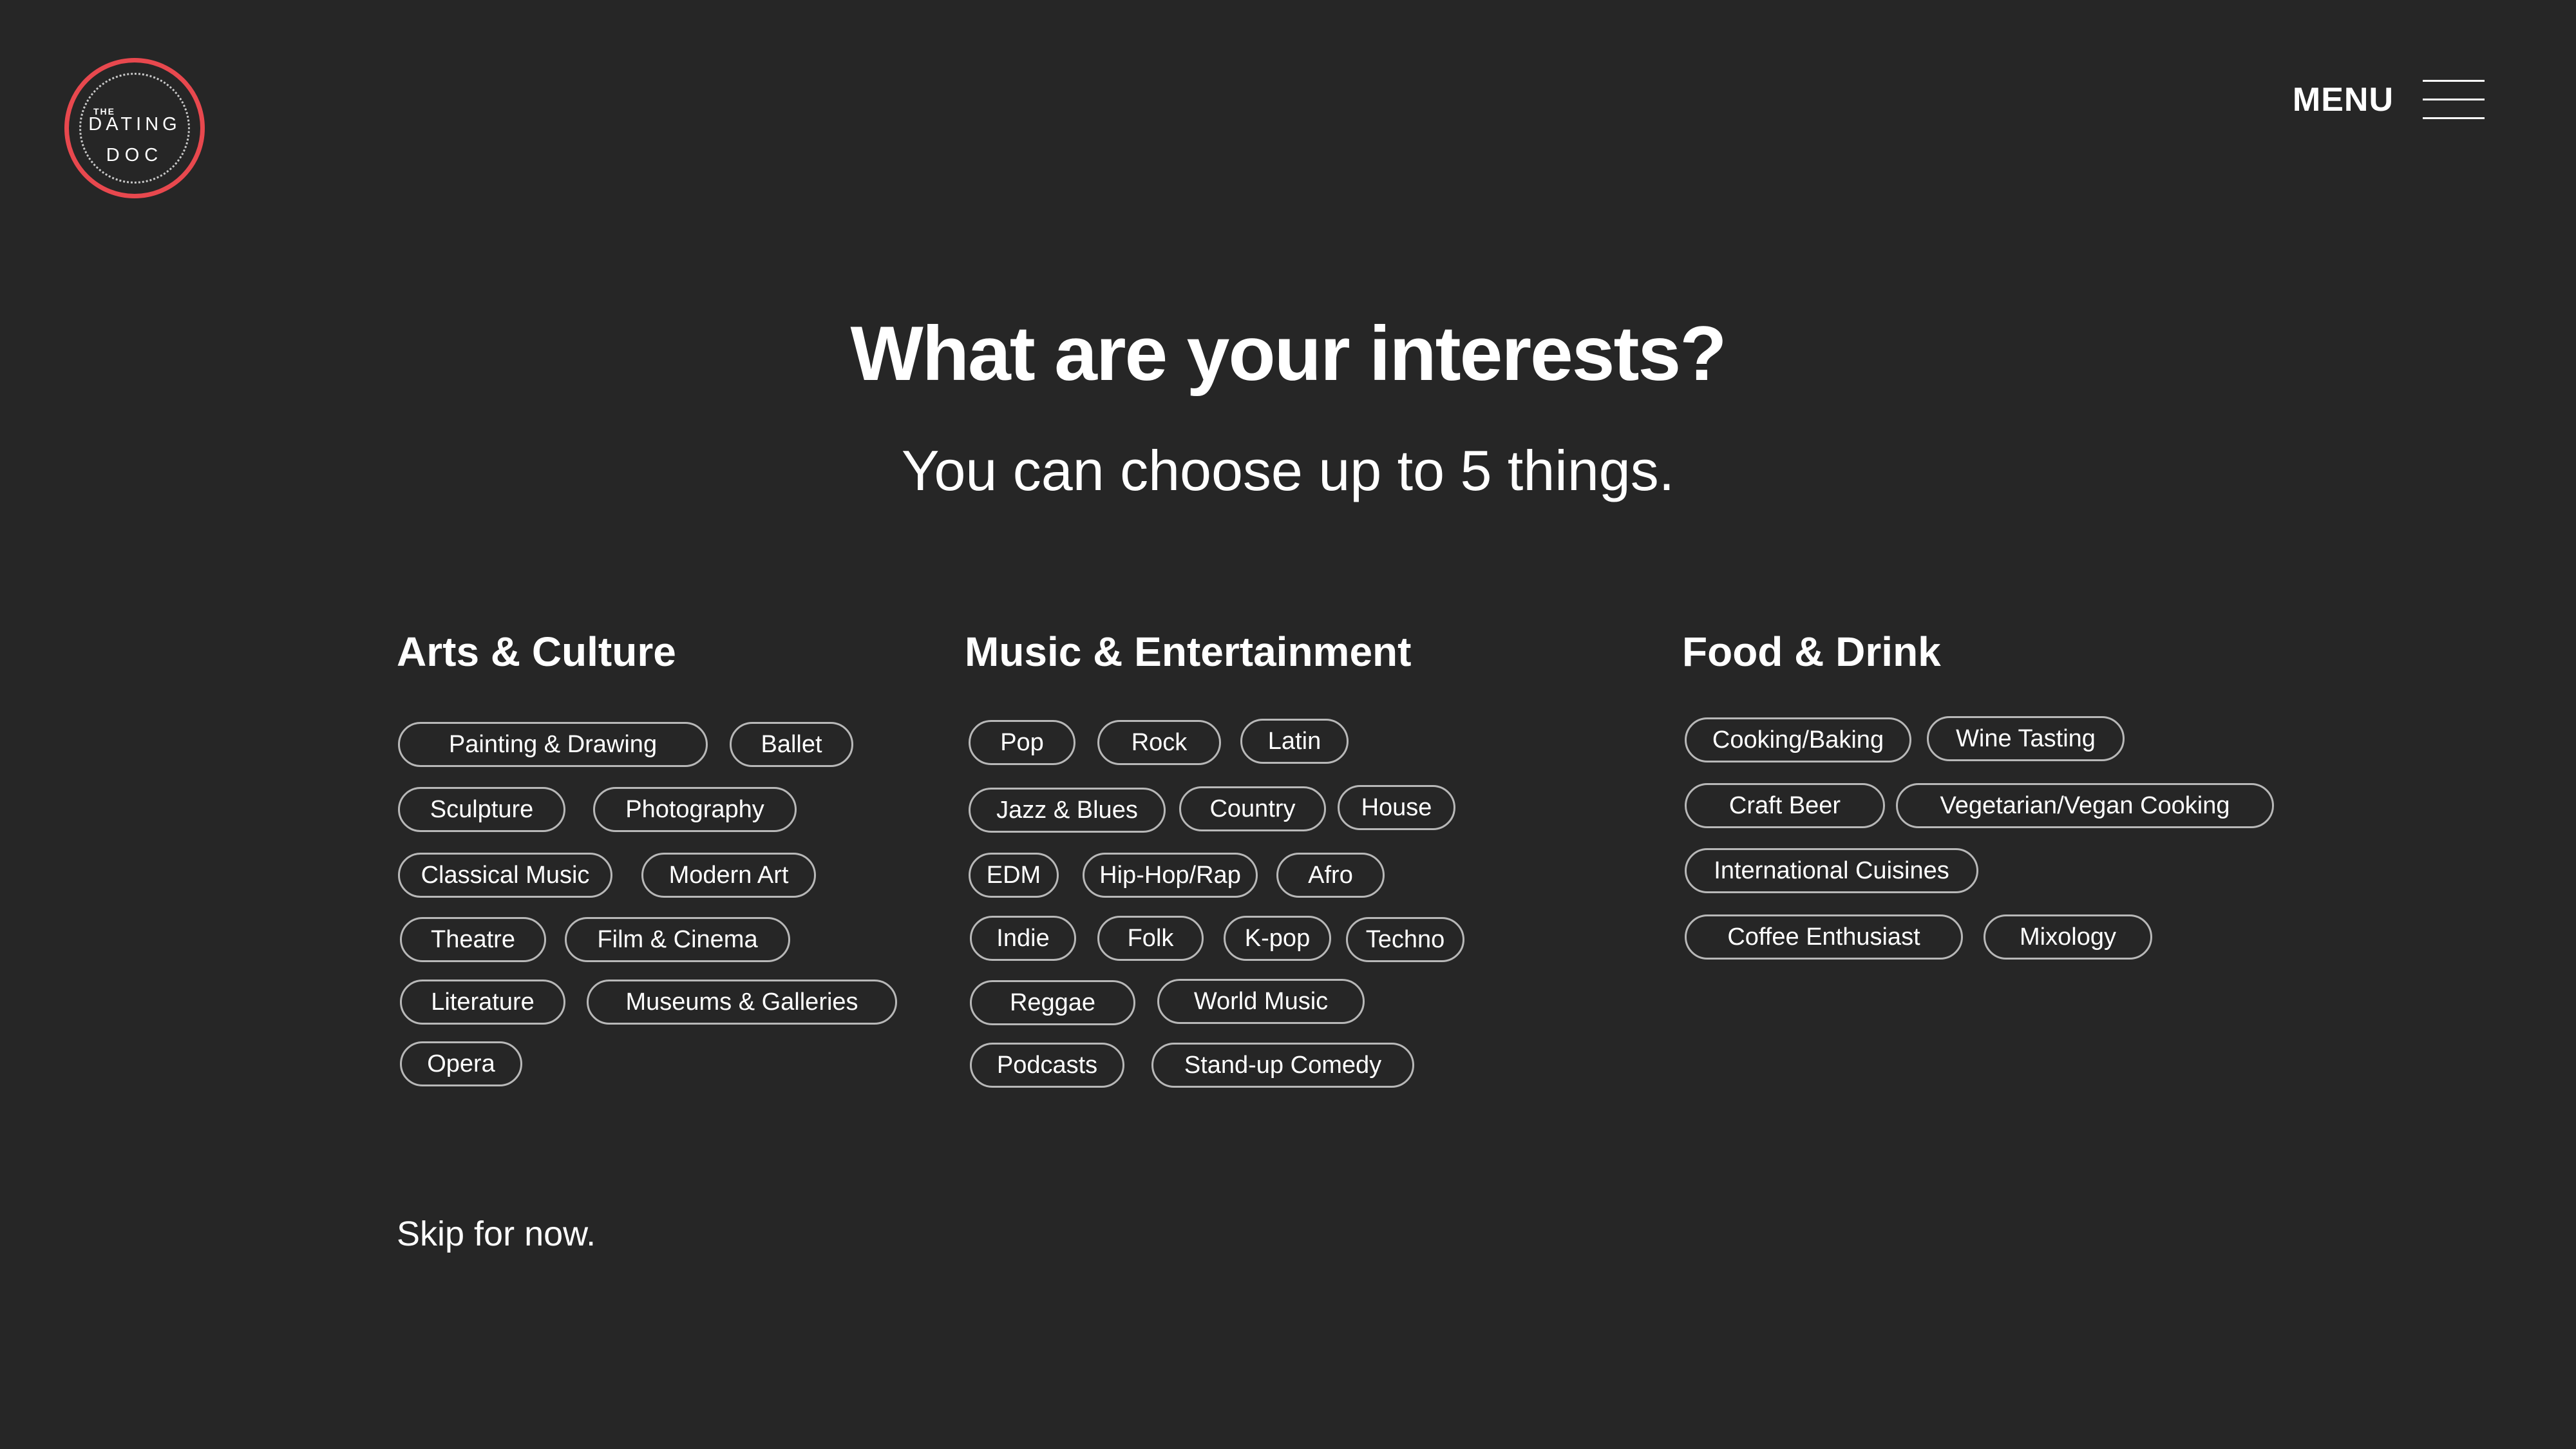 The width and height of the screenshot is (2576, 1449). Describe the element at coordinates (1283, 1065) in the screenshot. I see `interest-stand-up-comedy: Stand-up Comedy` at that location.